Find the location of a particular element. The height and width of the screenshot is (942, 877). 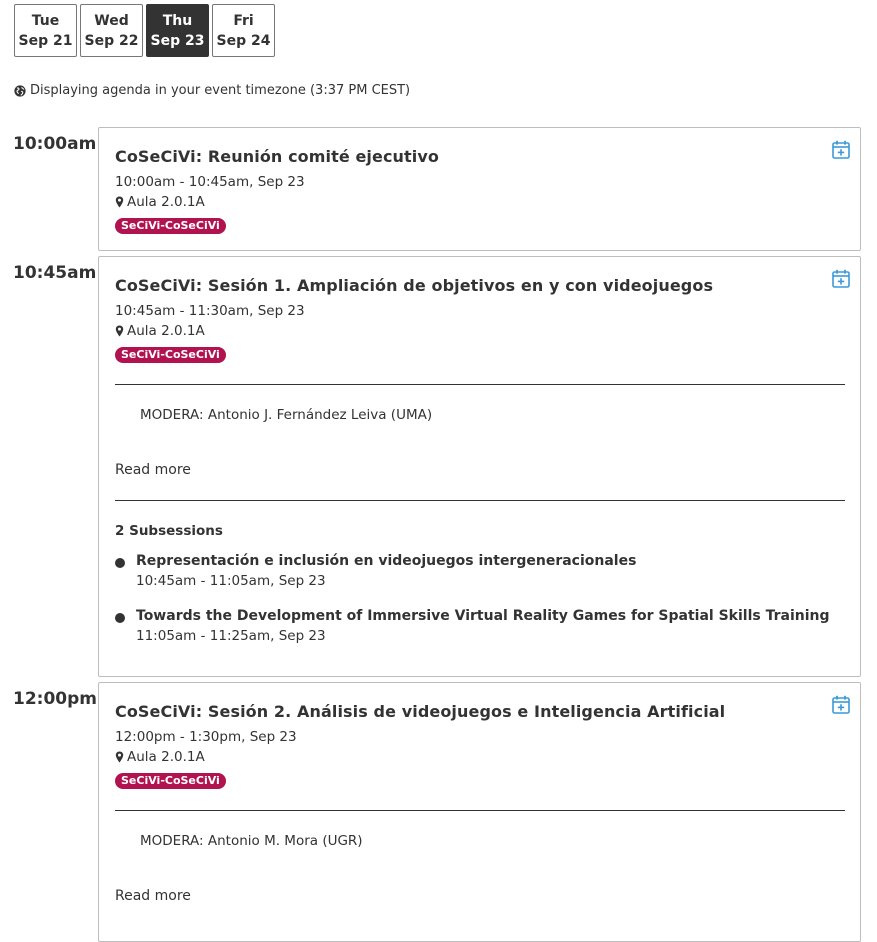

day-tab-dow: Tue is located at coordinates (45, 20).